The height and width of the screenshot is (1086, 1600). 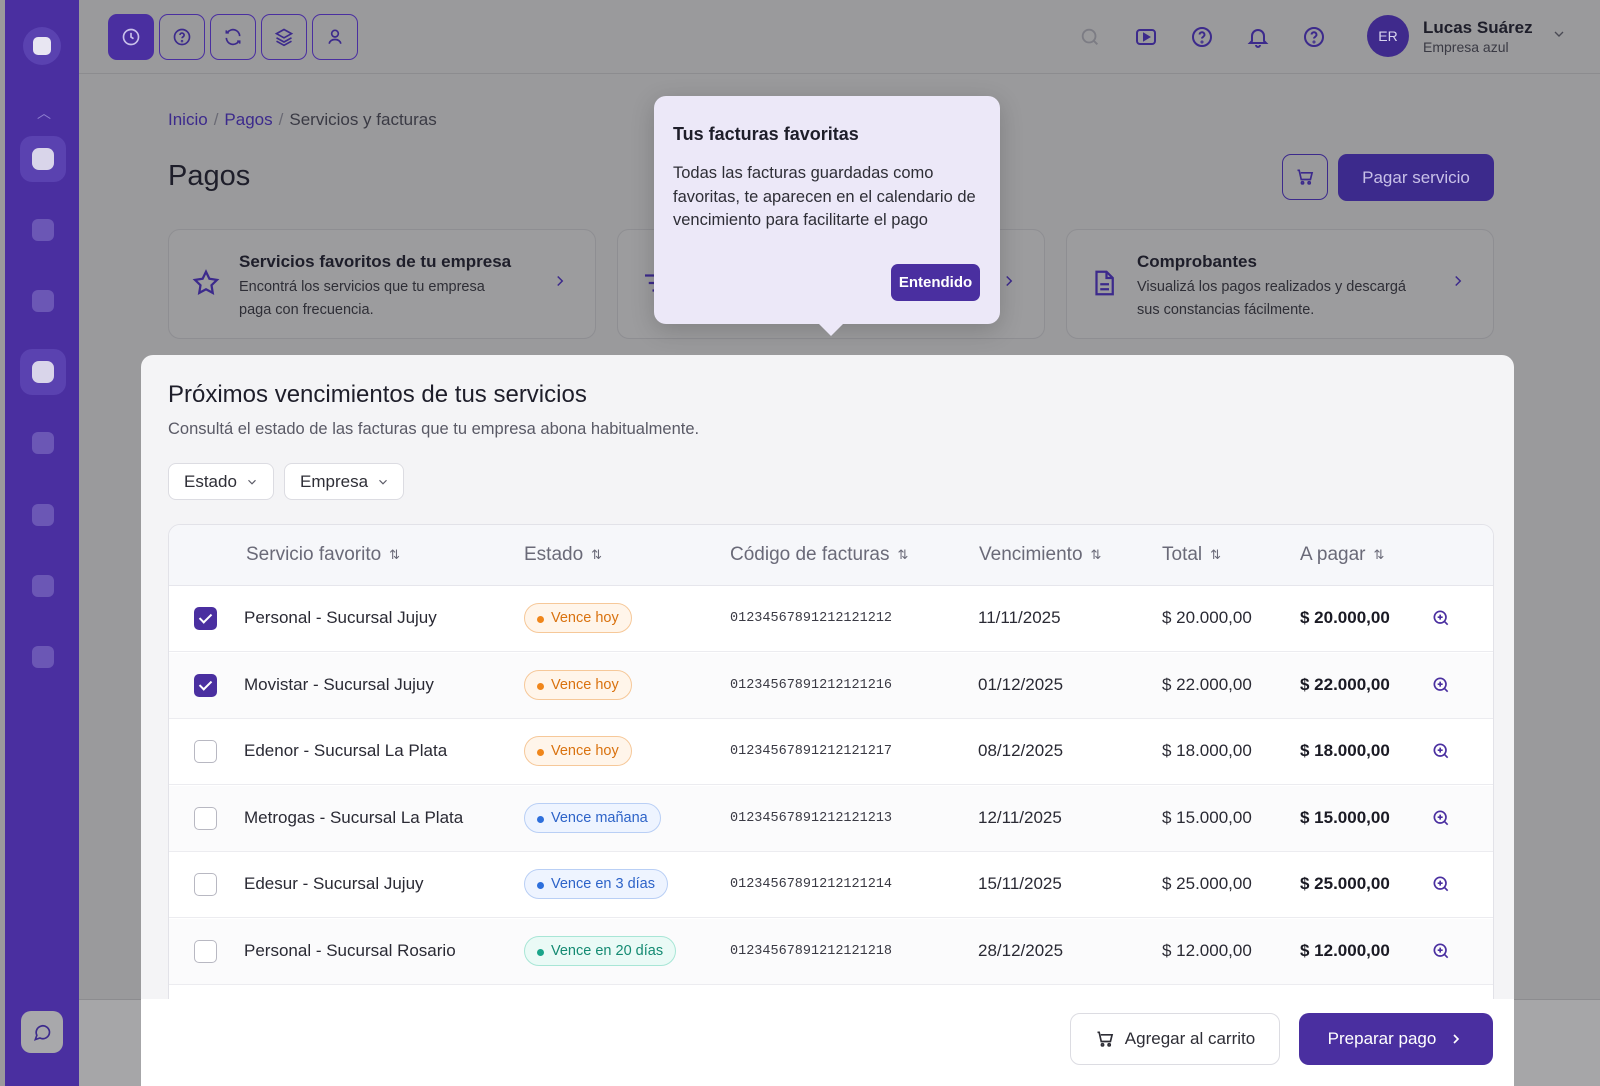 I want to click on help-top-button, so click(x=1202, y=37).